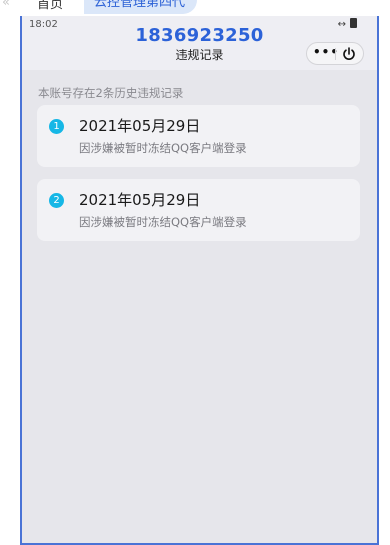  Describe the element at coordinates (325, 52) in the screenshot. I see `more-icon: •••` at that location.